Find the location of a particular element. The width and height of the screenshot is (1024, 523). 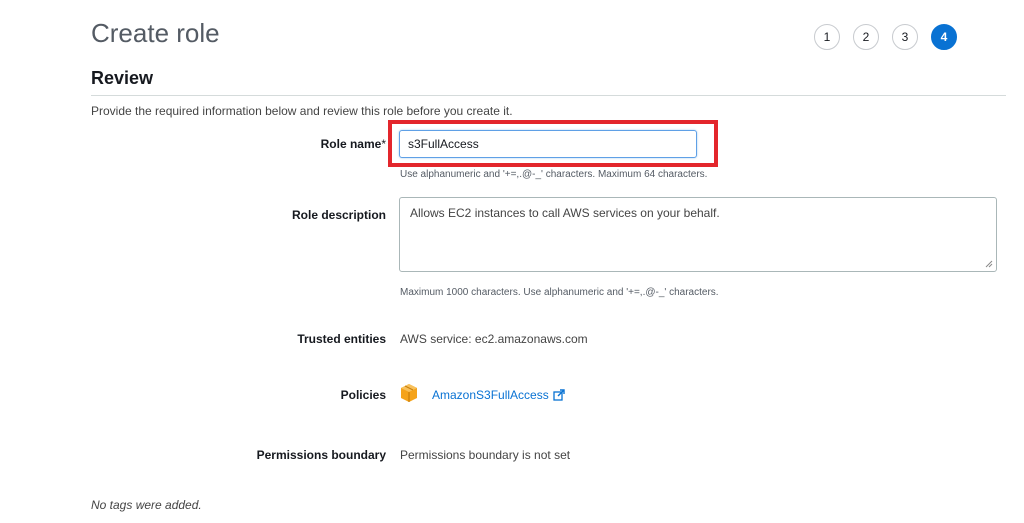

permissions-boundary-label: Permissions boundary is located at coordinates (321, 455).